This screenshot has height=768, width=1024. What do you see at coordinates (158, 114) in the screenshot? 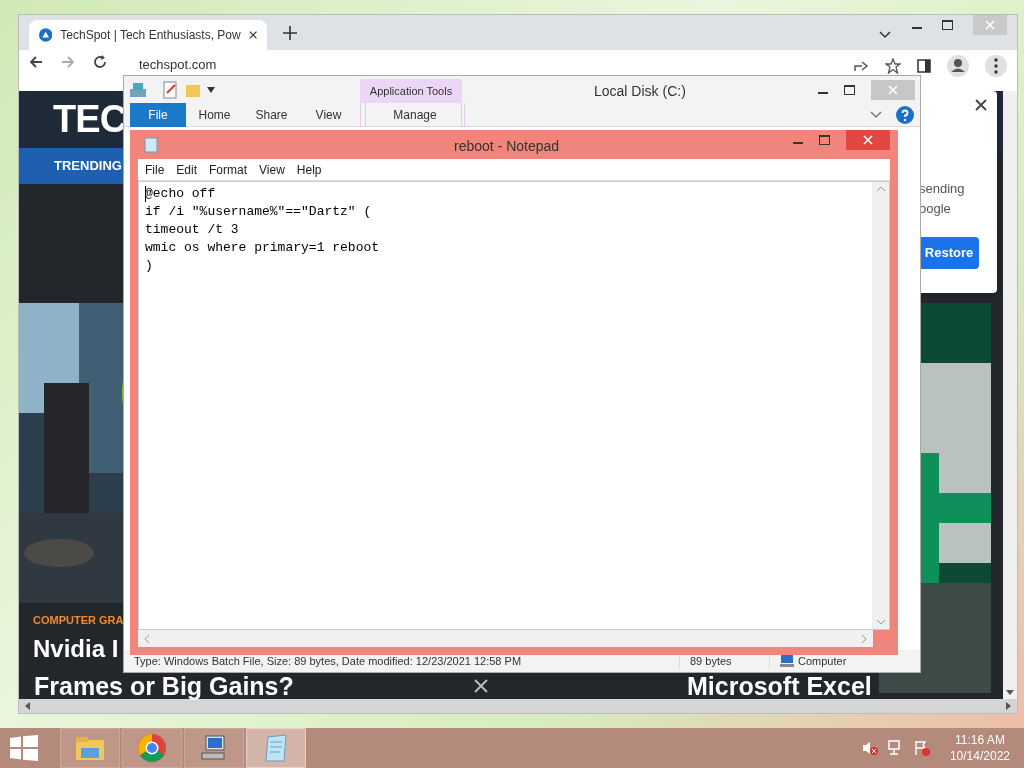
I see `ribbon-tab: File` at bounding box center [158, 114].